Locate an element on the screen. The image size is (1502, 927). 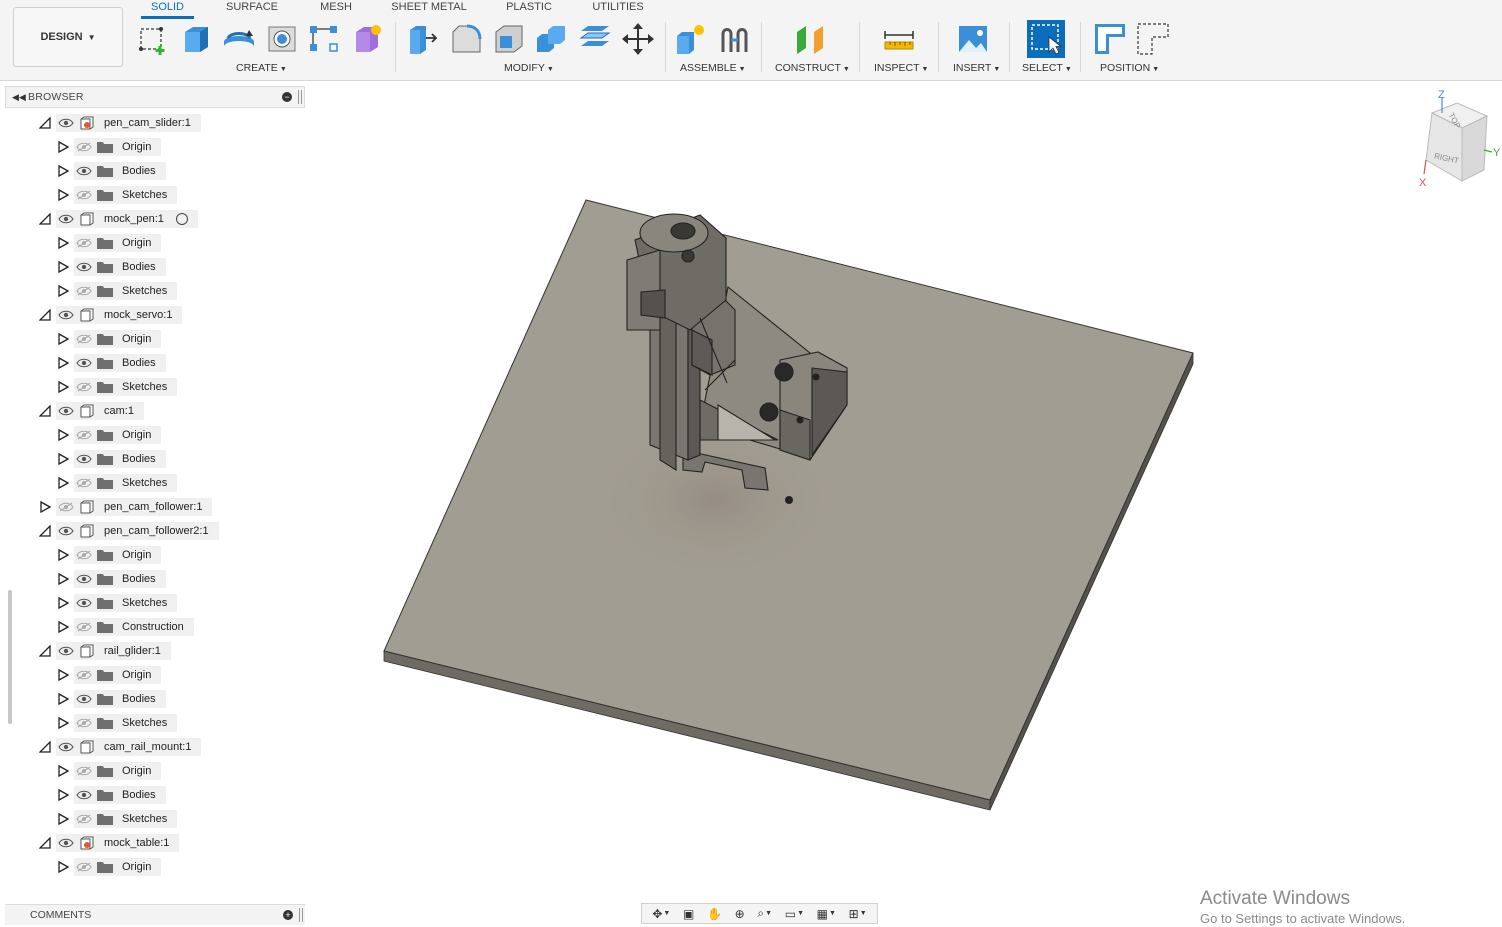
extrude-icon is located at coordinates (197, 39).